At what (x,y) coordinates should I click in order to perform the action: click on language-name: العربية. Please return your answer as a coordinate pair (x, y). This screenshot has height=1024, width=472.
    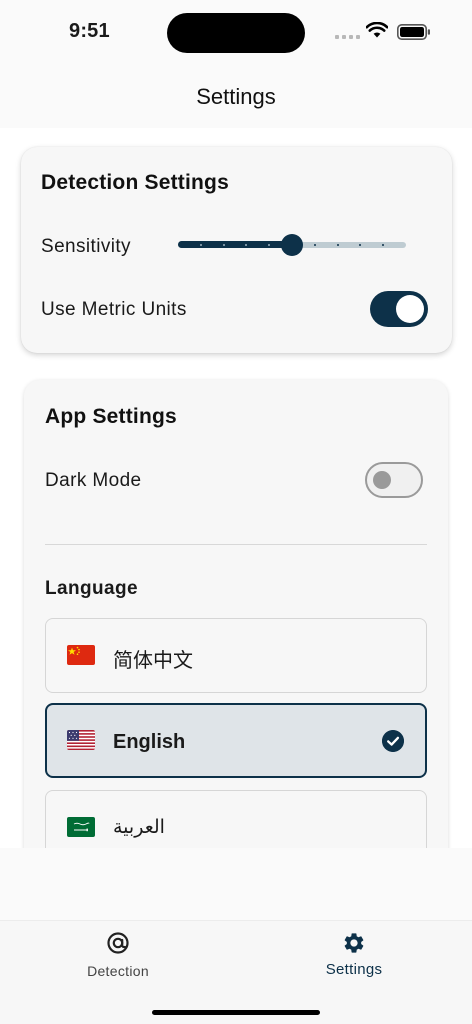
    Looking at the image, I should click on (139, 827).